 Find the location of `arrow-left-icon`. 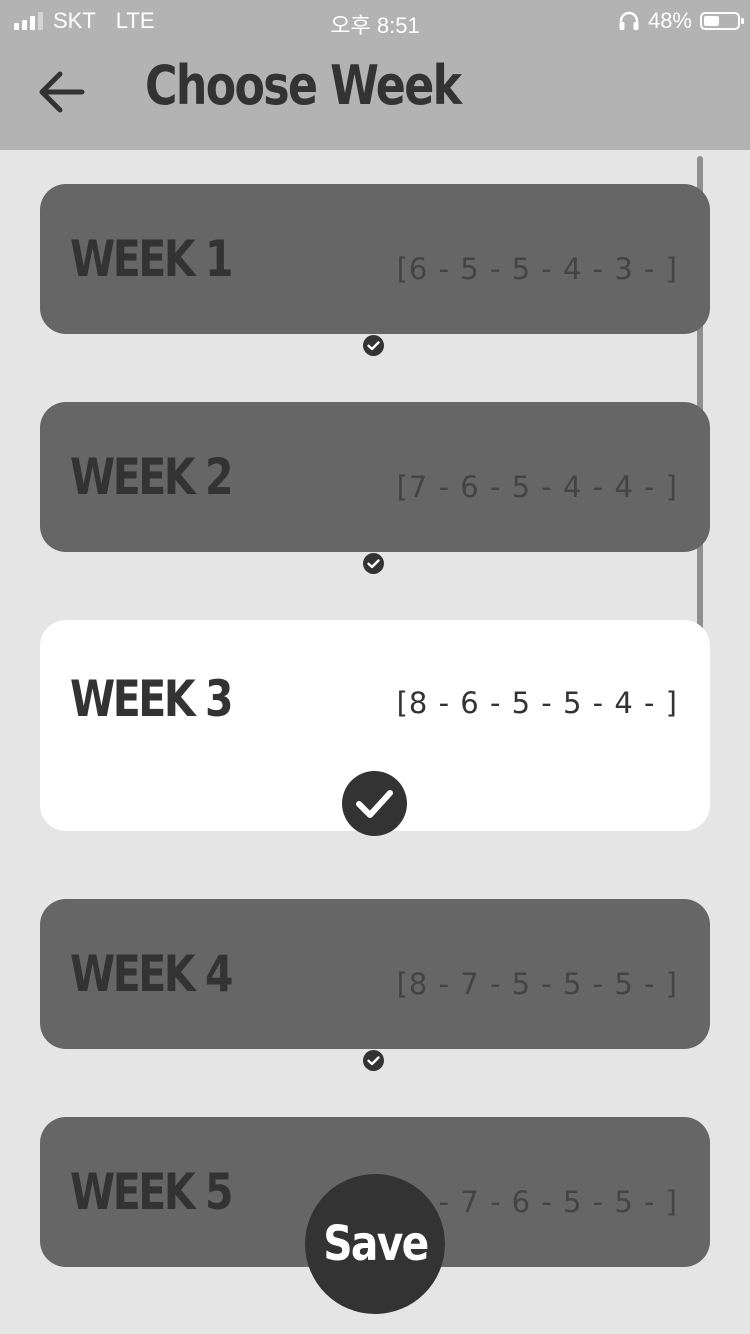

arrow-left-icon is located at coordinates (62, 92).